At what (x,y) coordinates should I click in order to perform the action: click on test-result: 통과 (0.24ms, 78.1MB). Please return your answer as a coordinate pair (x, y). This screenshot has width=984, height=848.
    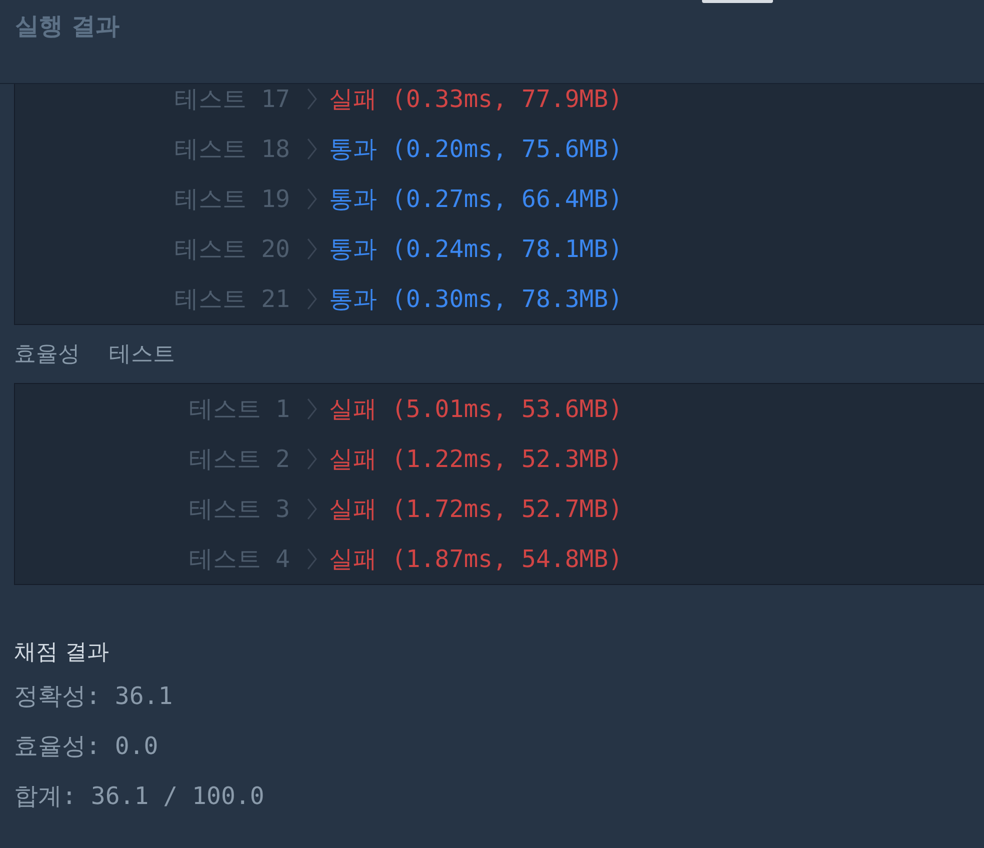
    Looking at the image, I should click on (476, 249).